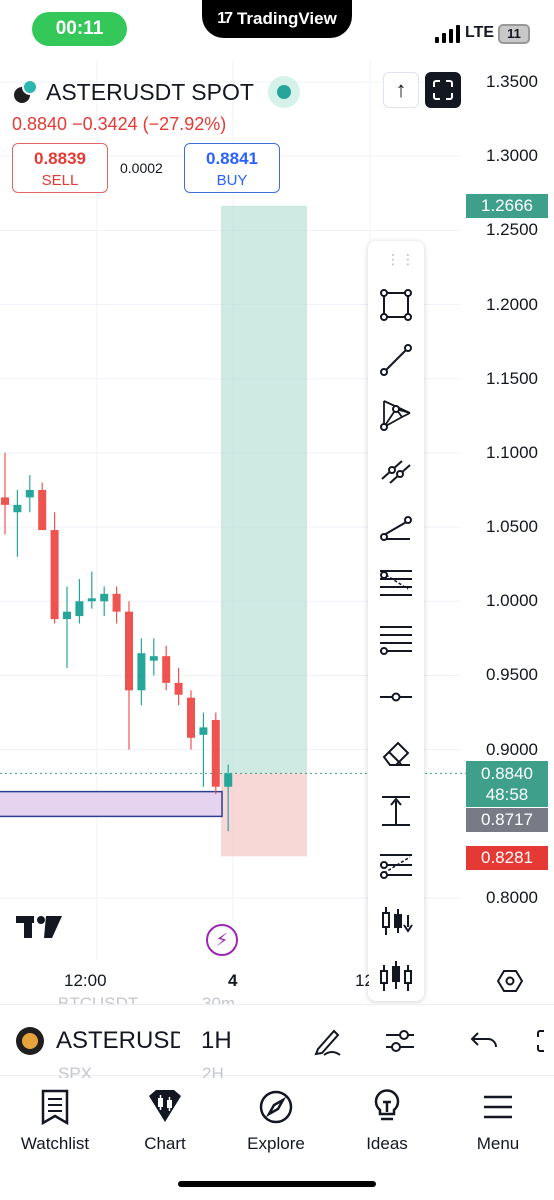 Image resolution: width=554 pixels, height=1200 pixels. Describe the element at coordinates (55, 1107) in the screenshot. I see `watchlist-icon` at that location.